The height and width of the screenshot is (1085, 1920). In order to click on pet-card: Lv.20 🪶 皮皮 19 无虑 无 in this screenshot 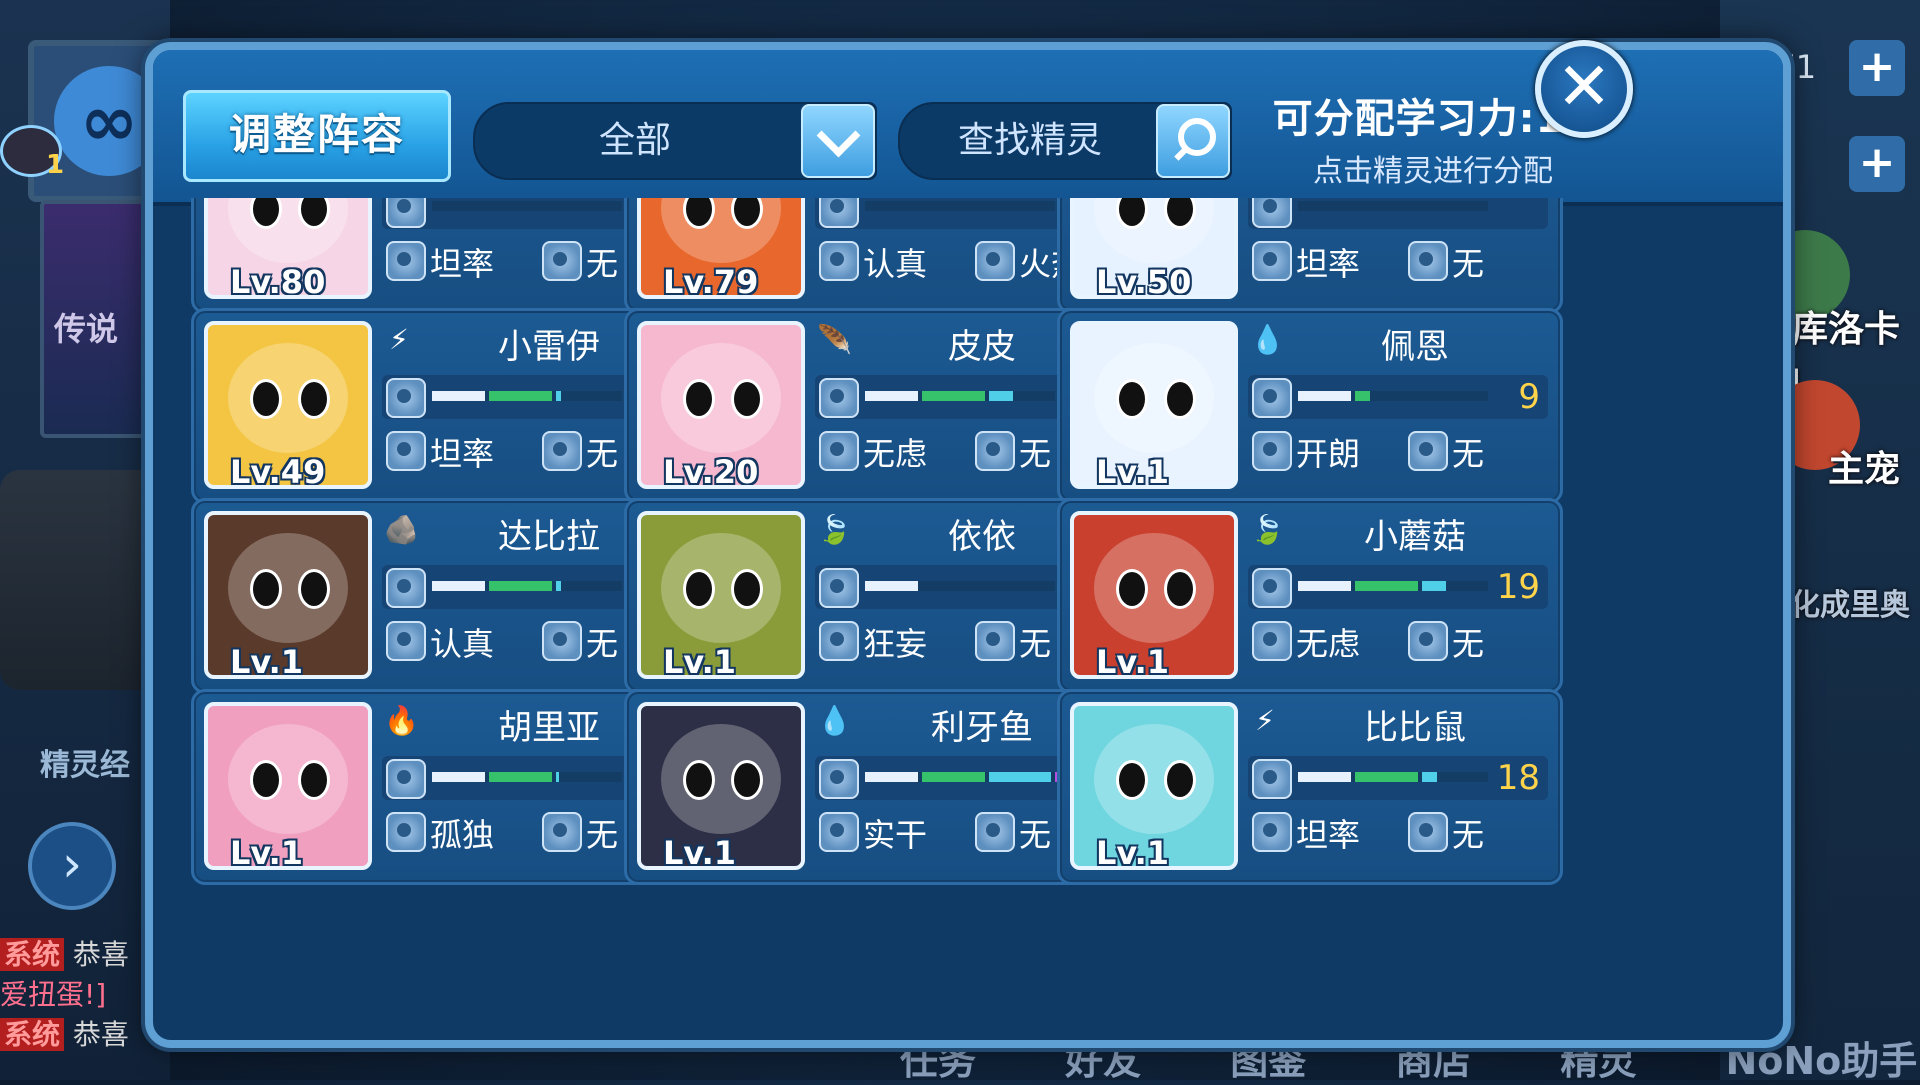, I will do `click(877, 406)`.